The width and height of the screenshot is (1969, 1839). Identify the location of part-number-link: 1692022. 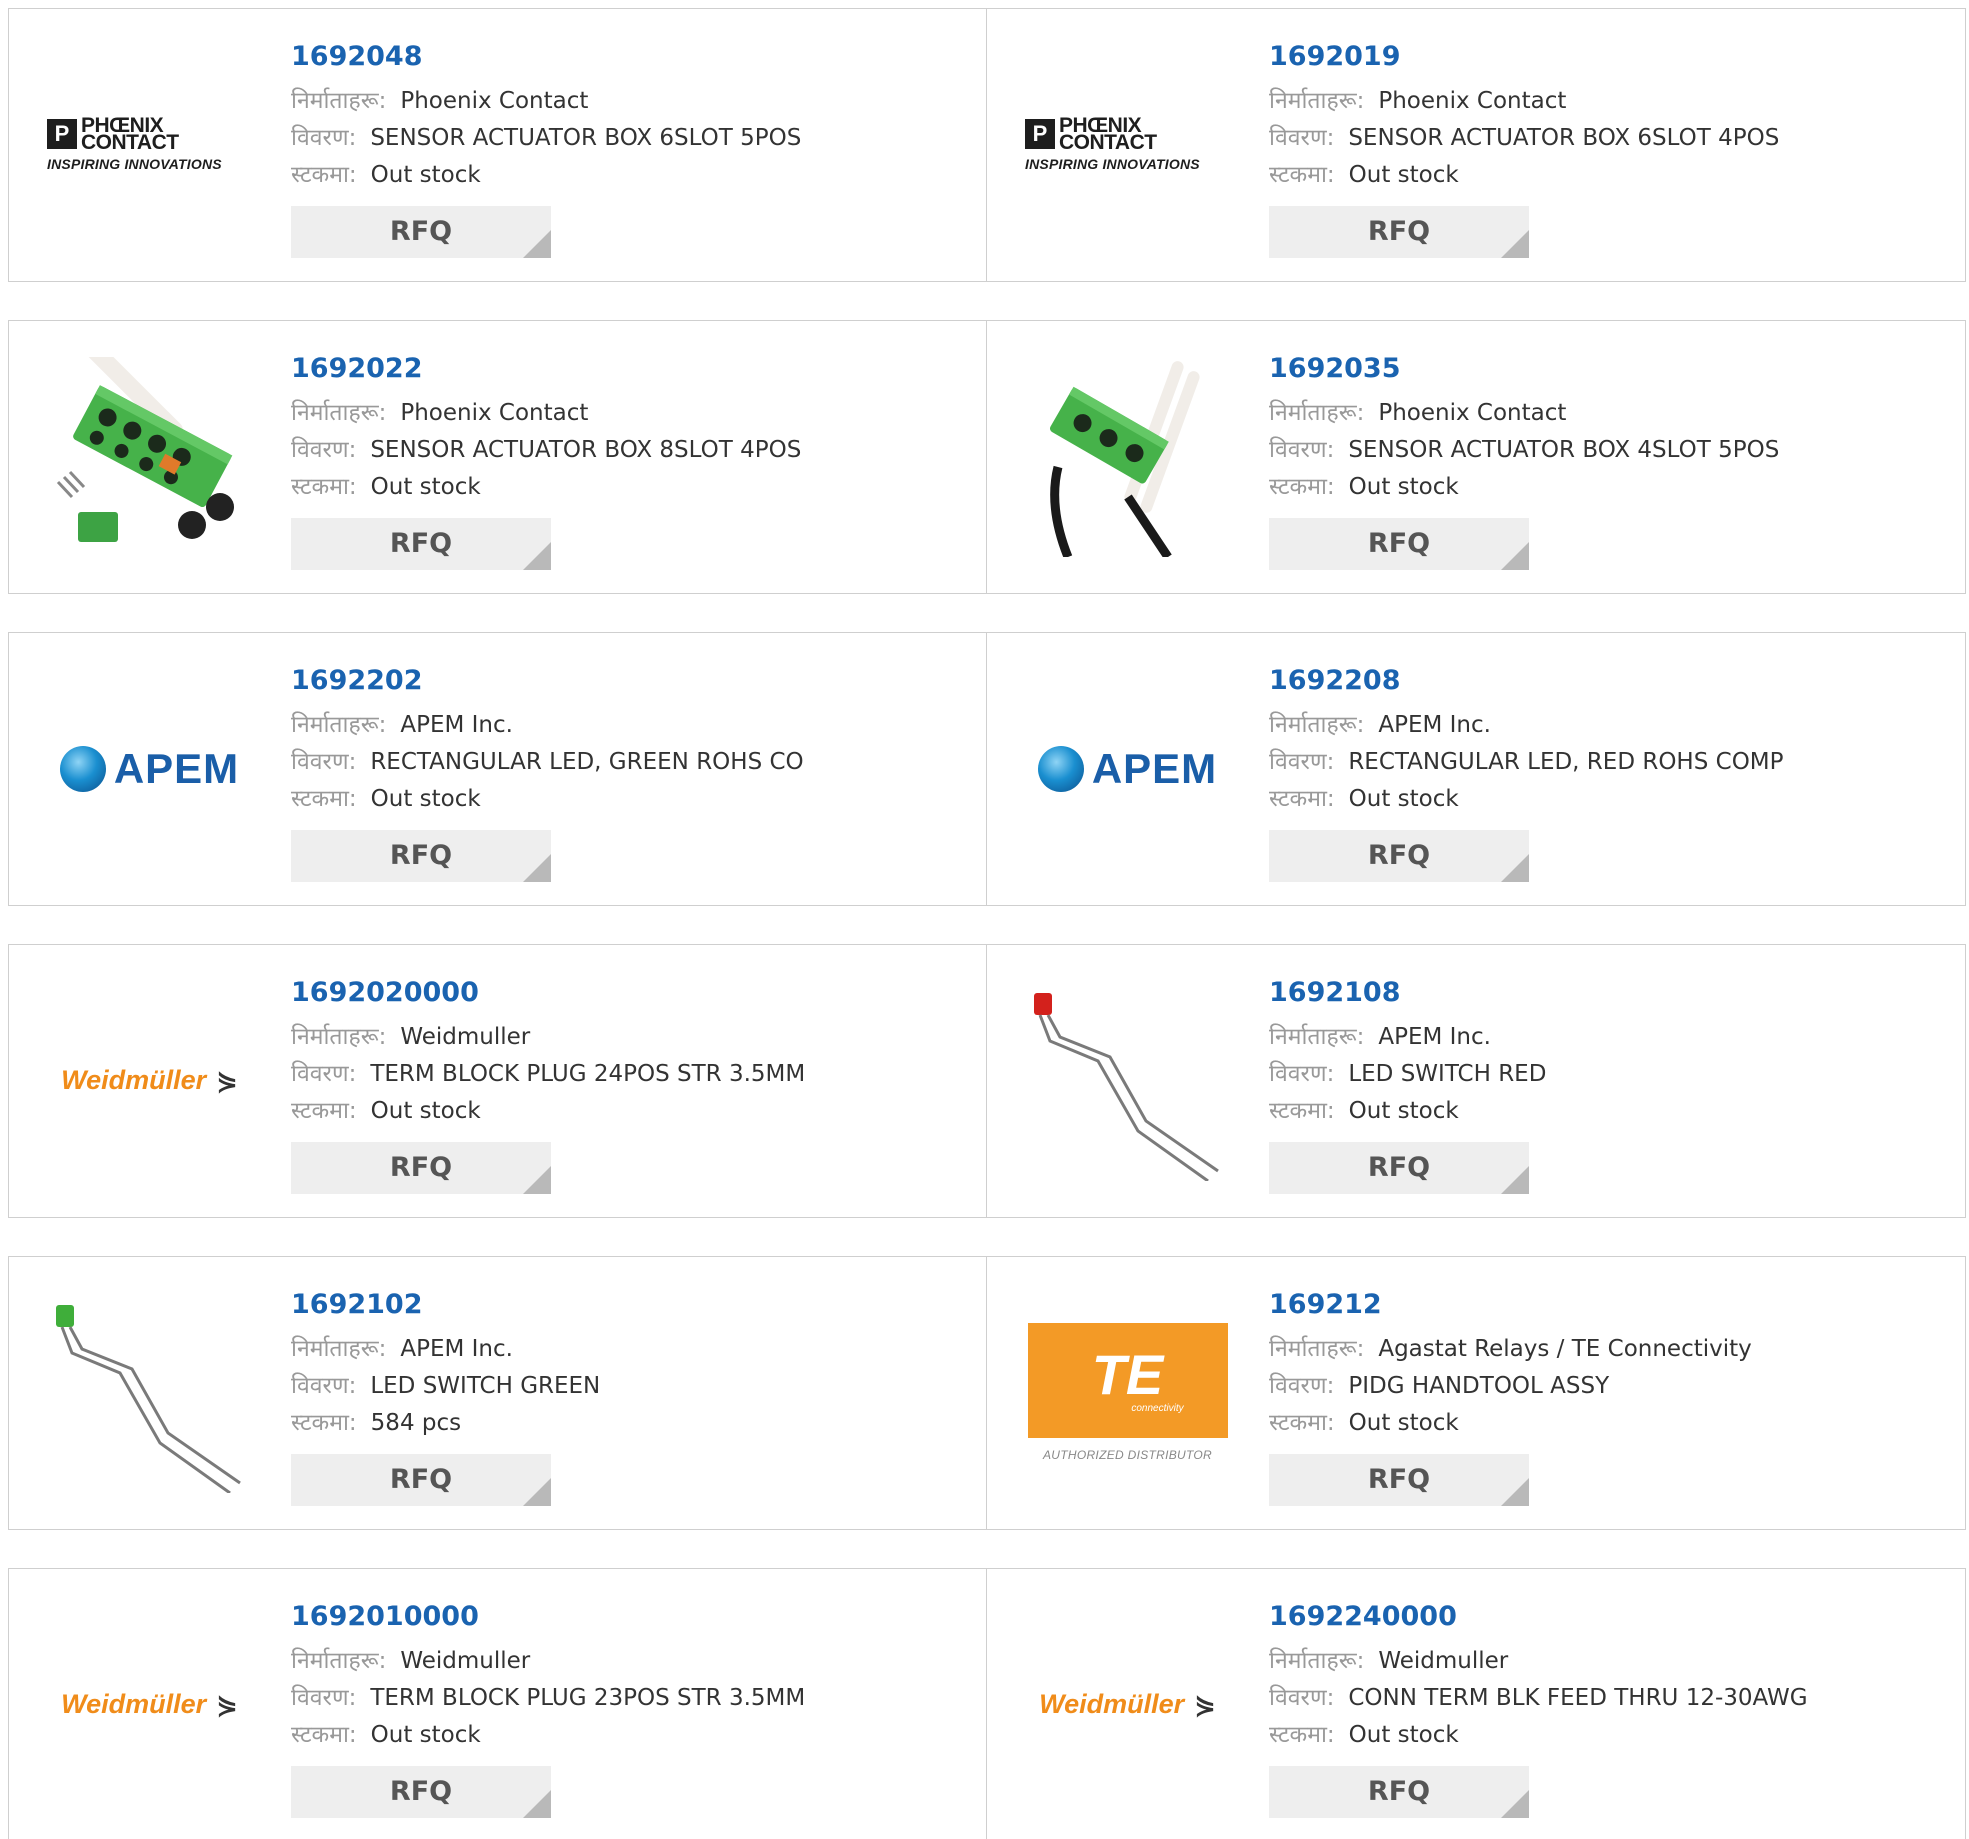
(633, 369).